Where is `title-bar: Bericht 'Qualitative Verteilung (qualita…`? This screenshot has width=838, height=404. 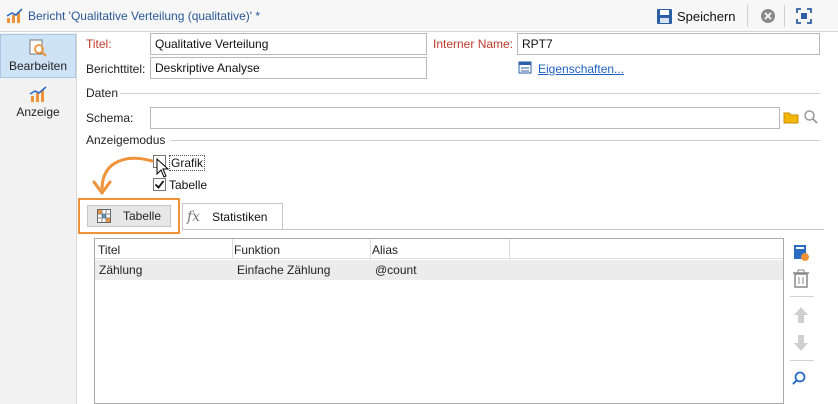 title-bar: Bericht 'Qualitative Verteilung (qualita… is located at coordinates (419, 16).